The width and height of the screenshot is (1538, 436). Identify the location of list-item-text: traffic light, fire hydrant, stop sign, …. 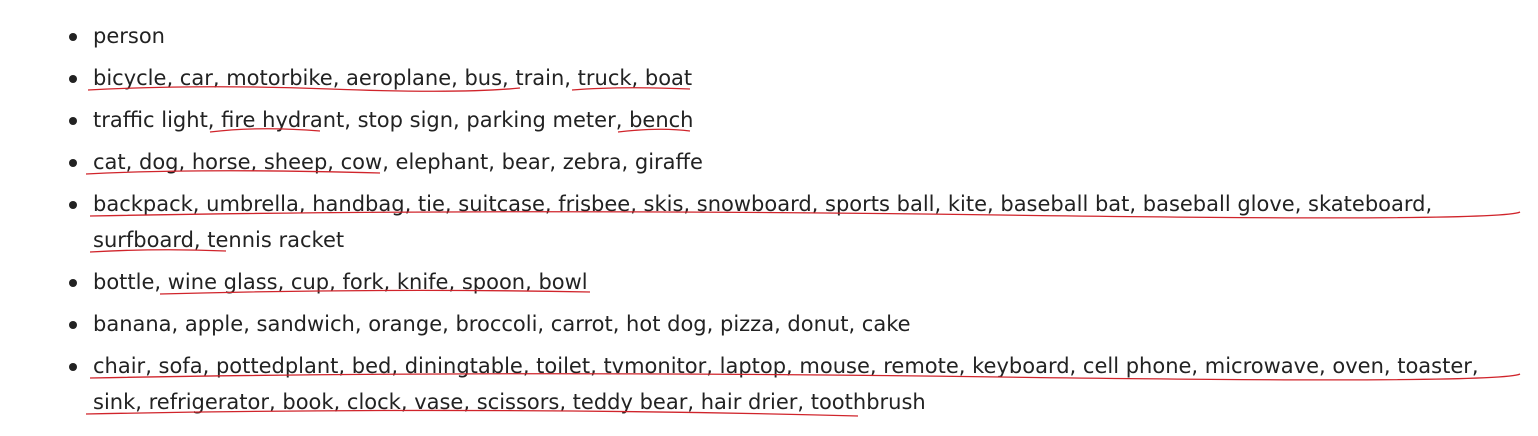
(393, 120).